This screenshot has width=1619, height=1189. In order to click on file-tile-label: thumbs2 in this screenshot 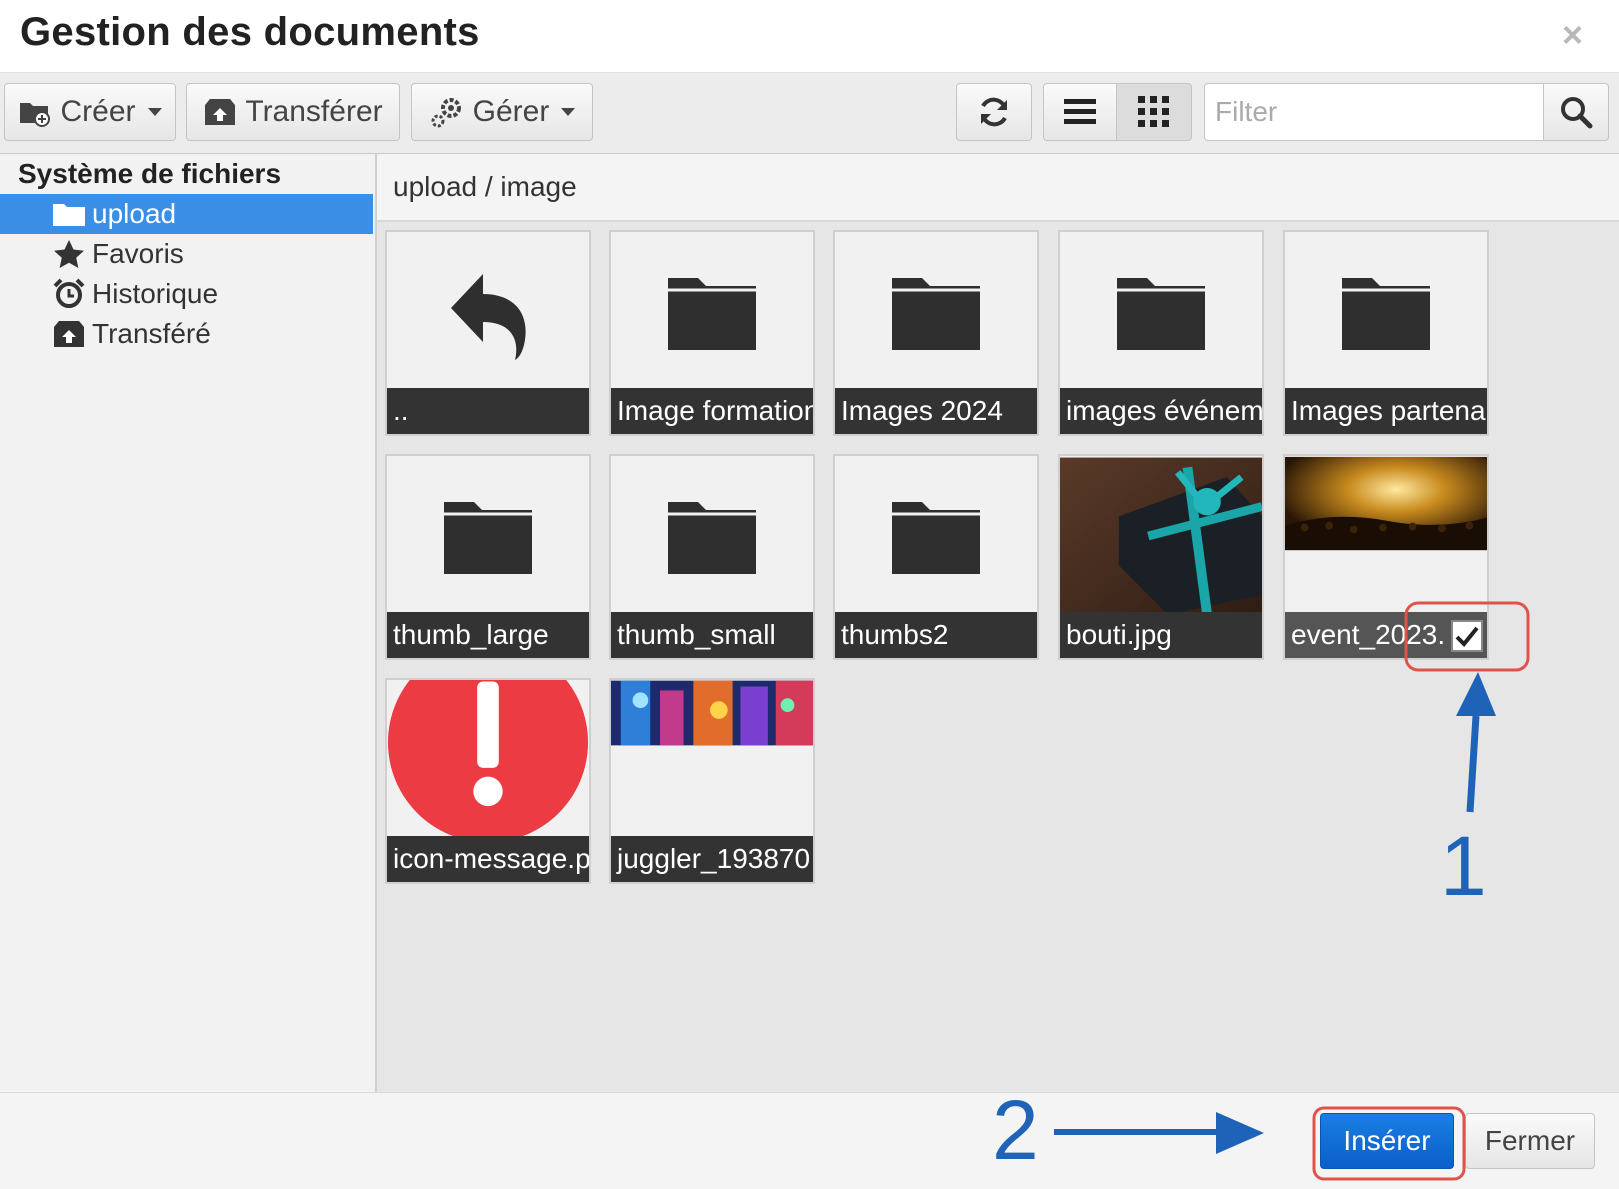, I will do `click(936, 635)`.